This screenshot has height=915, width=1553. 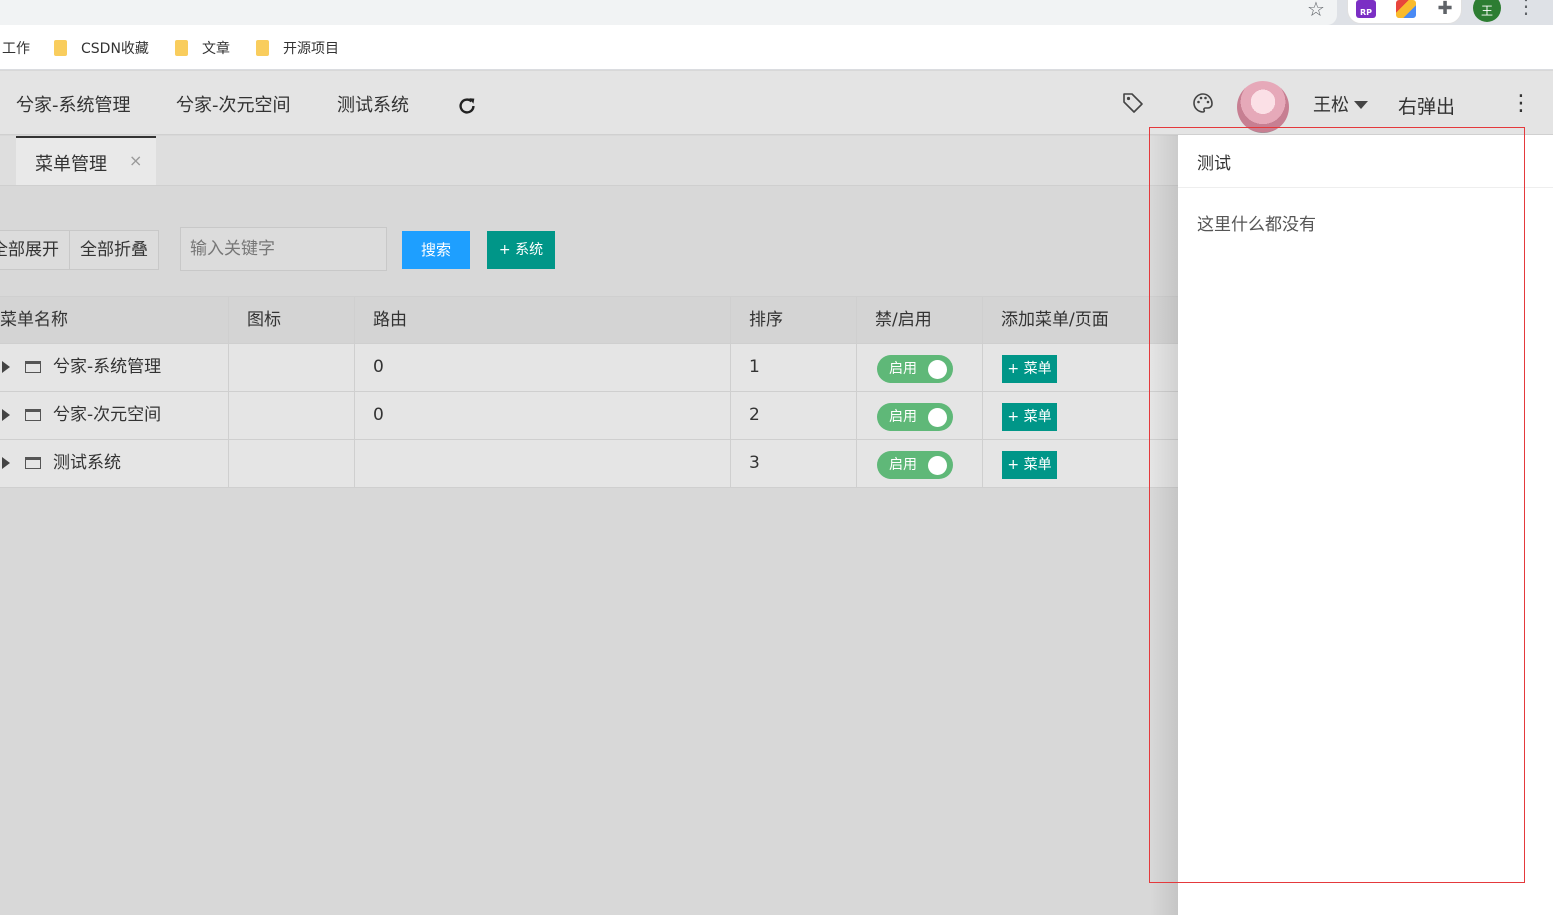 What do you see at coordinates (1214, 164) in the screenshot?
I see `popup-title: 测试` at bounding box center [1214, 164].